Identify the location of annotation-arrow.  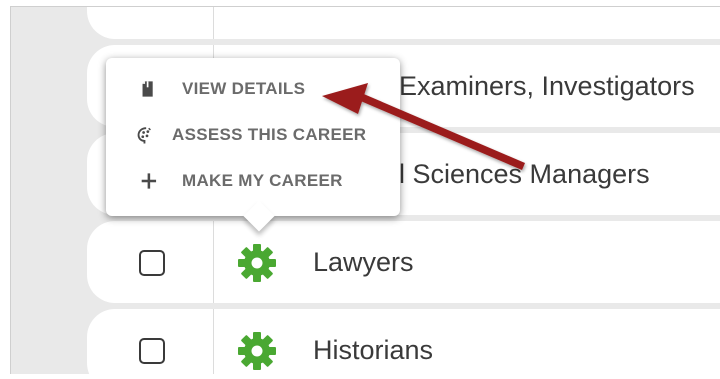
(423, 126).